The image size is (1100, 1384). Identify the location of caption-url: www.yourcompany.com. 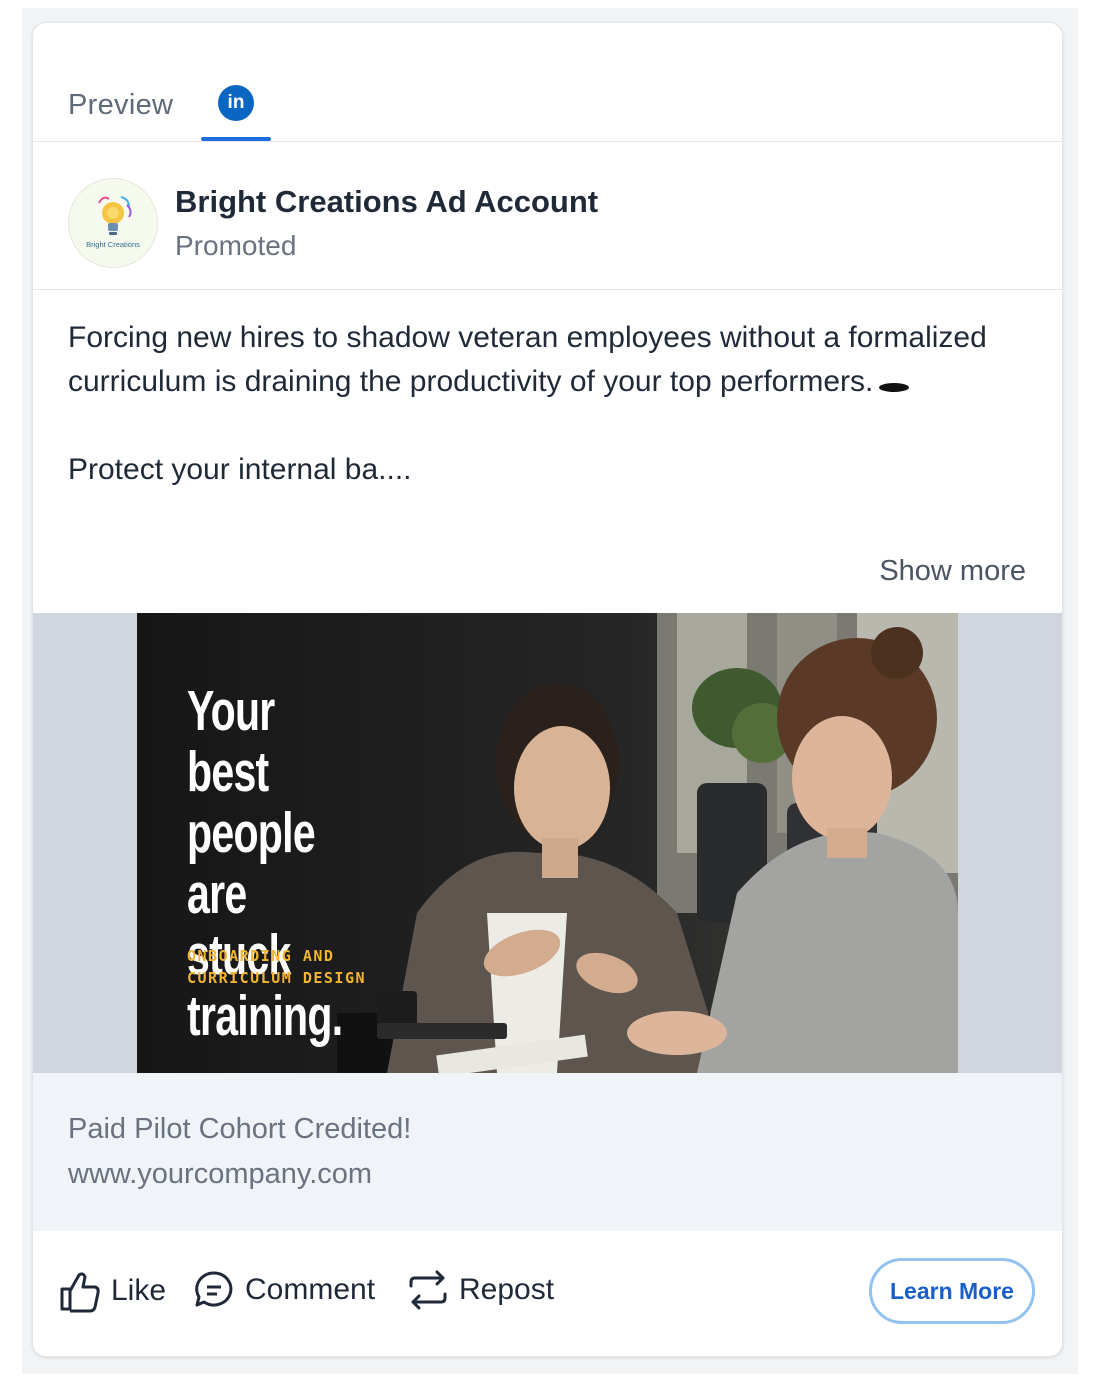
(220, 1174).